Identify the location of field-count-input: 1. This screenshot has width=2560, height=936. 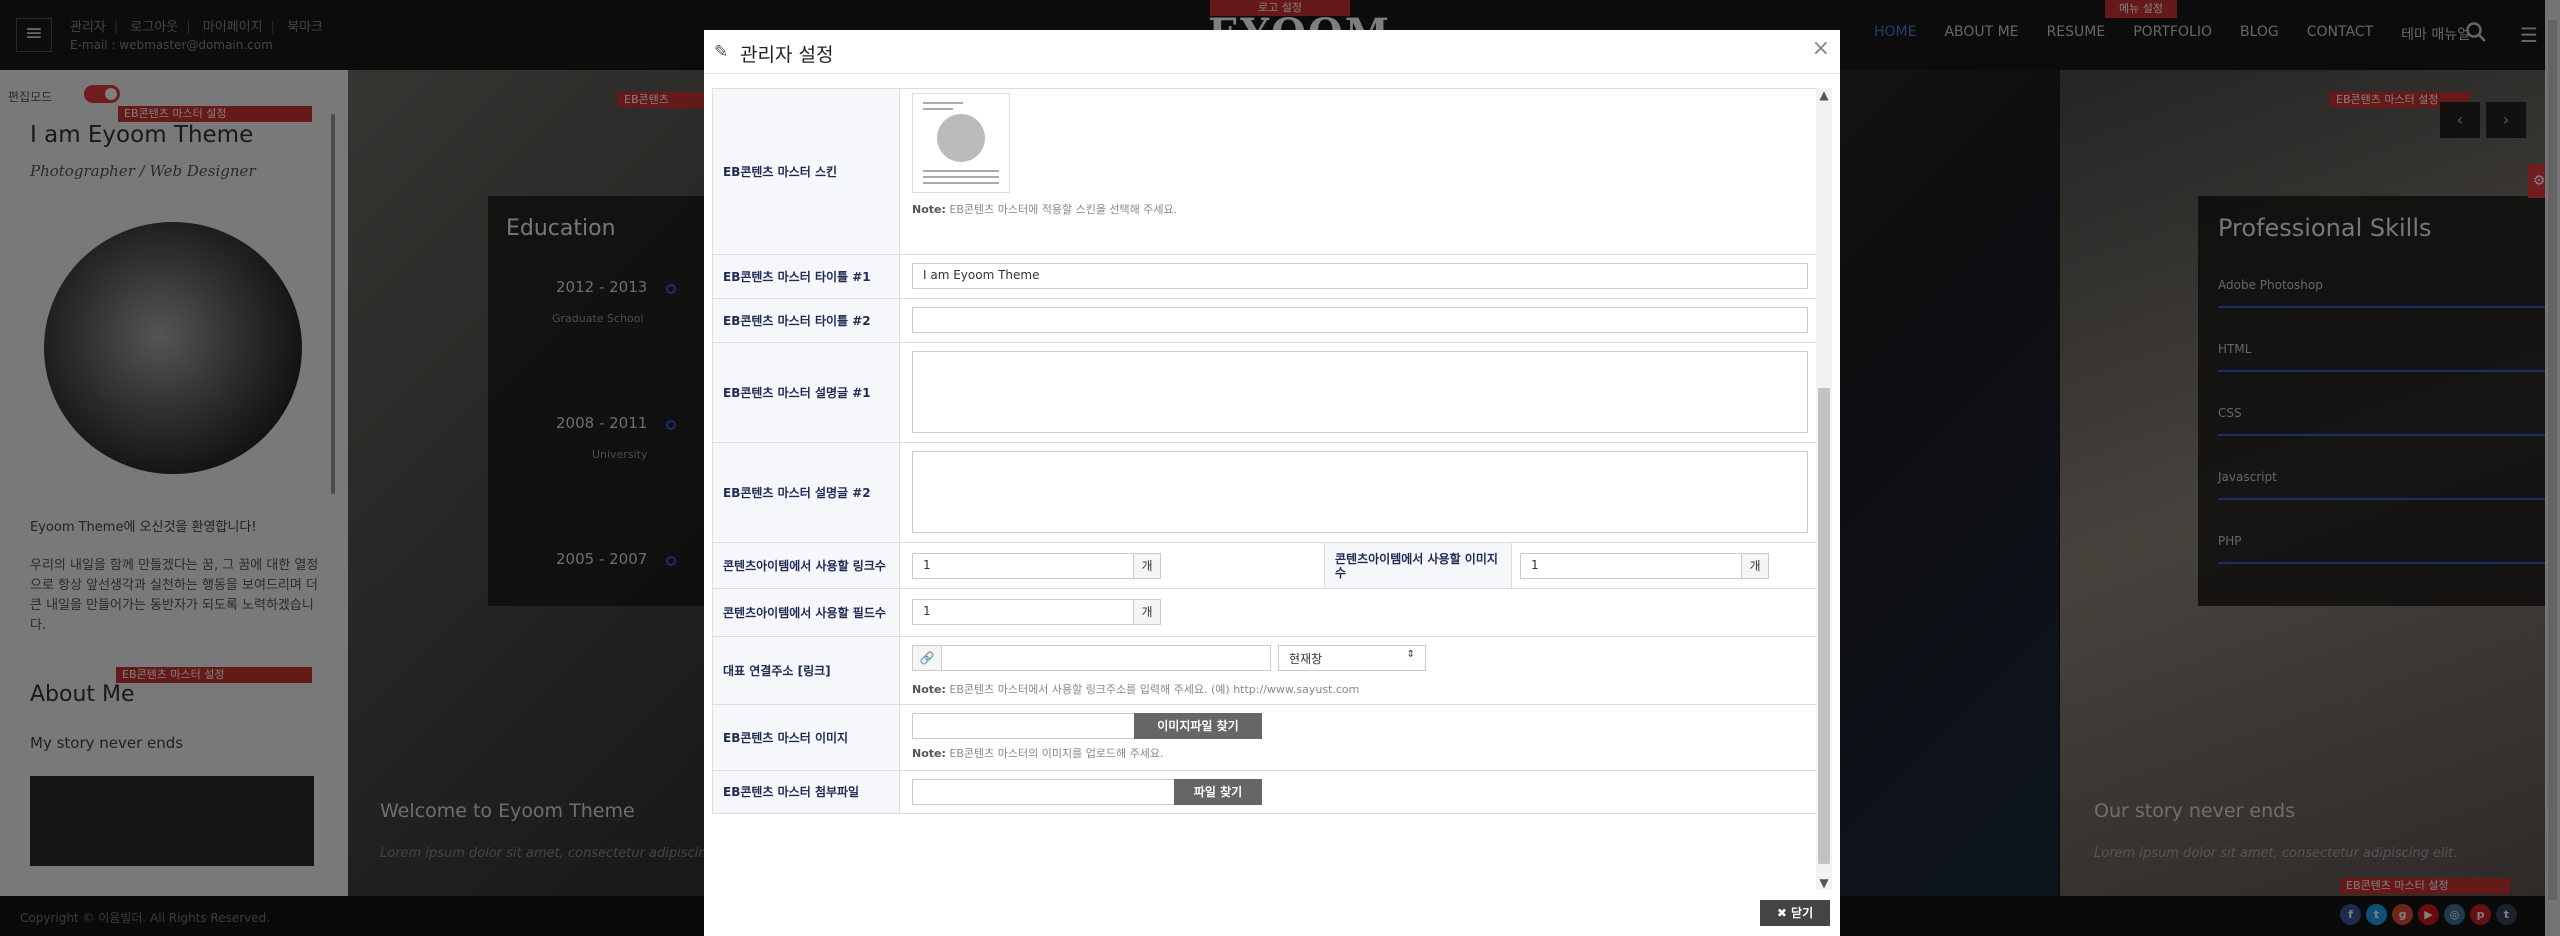
(1023, 612).